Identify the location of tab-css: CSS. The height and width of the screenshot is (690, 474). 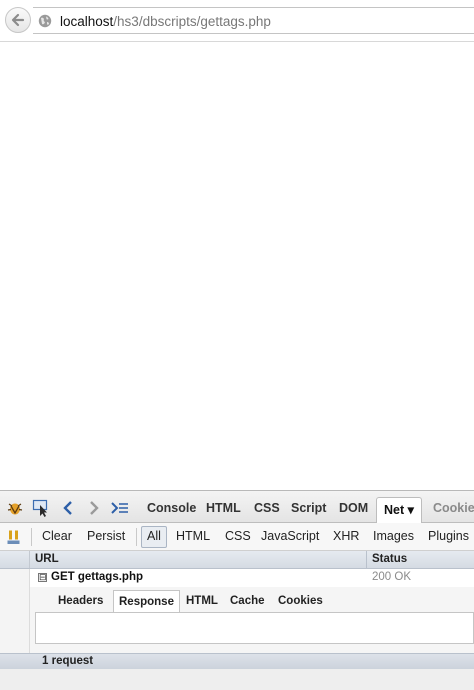
(267, 508).